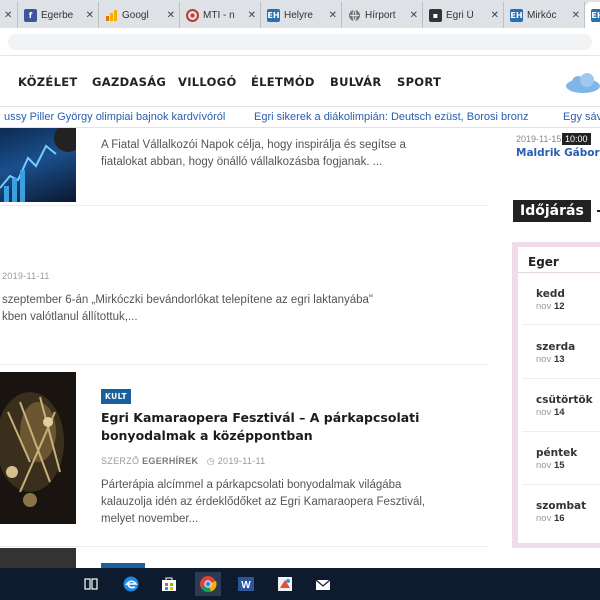 The image size is (600, 600). I want to click on weather-day: szombat, so click(561, 506).